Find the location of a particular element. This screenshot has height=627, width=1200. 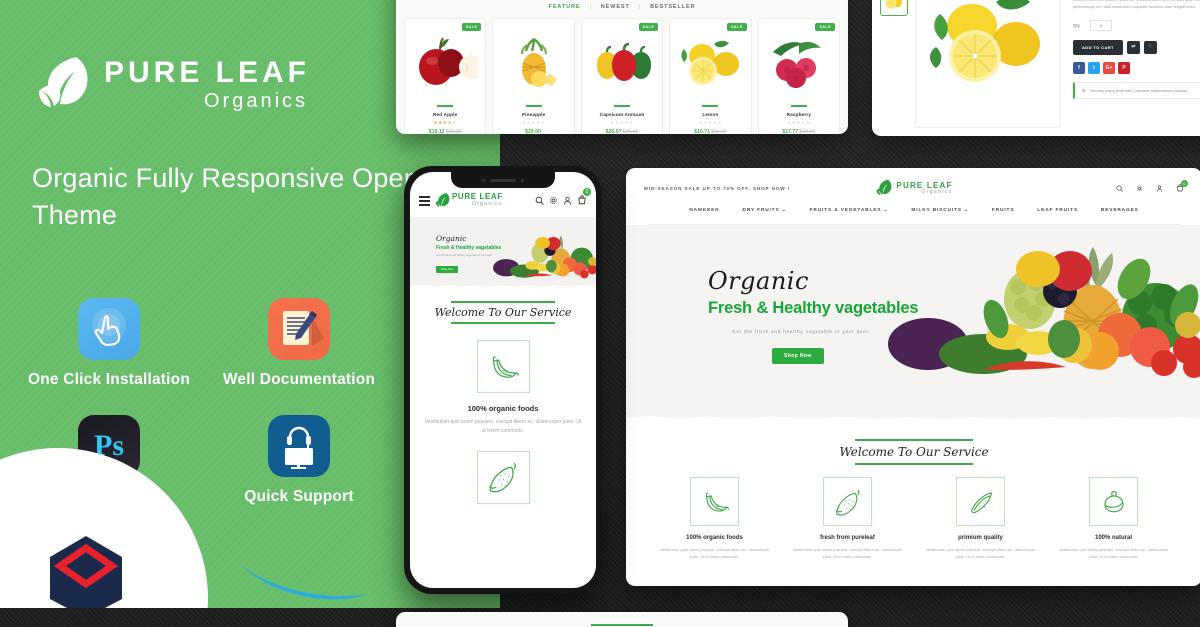

nav-item-leaf-fruits: LEAF FRUITS is located at coordinates (1057, 210).